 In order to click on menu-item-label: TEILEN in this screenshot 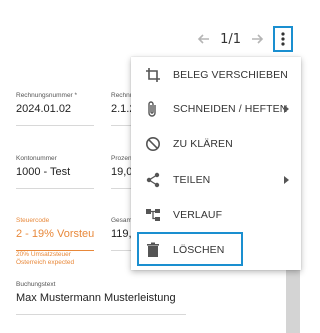, I will do `click(192, 180)`.